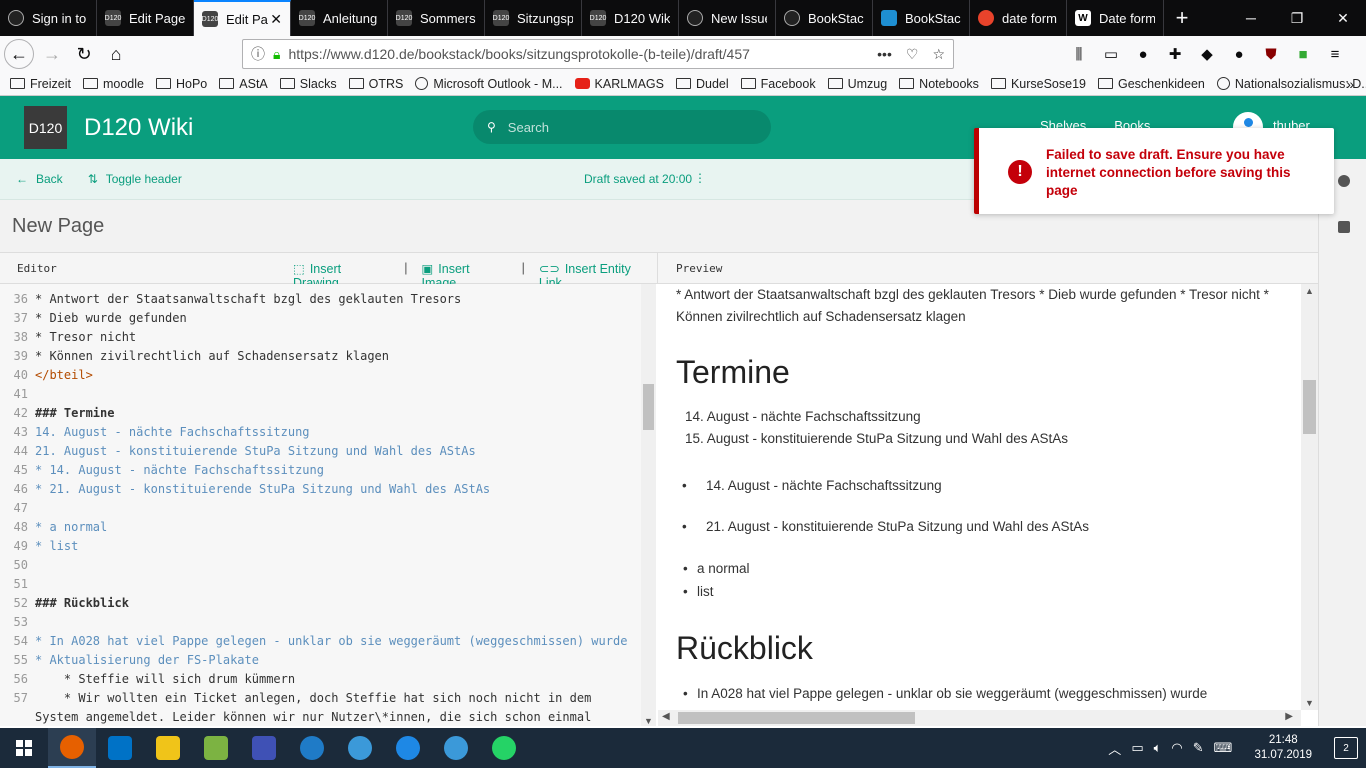 The height and width of the screenshot is (768, 1366). Describe the element at coordinates (1343, 18) in the screenshot. I see `close-window-button: ✕` at that location.